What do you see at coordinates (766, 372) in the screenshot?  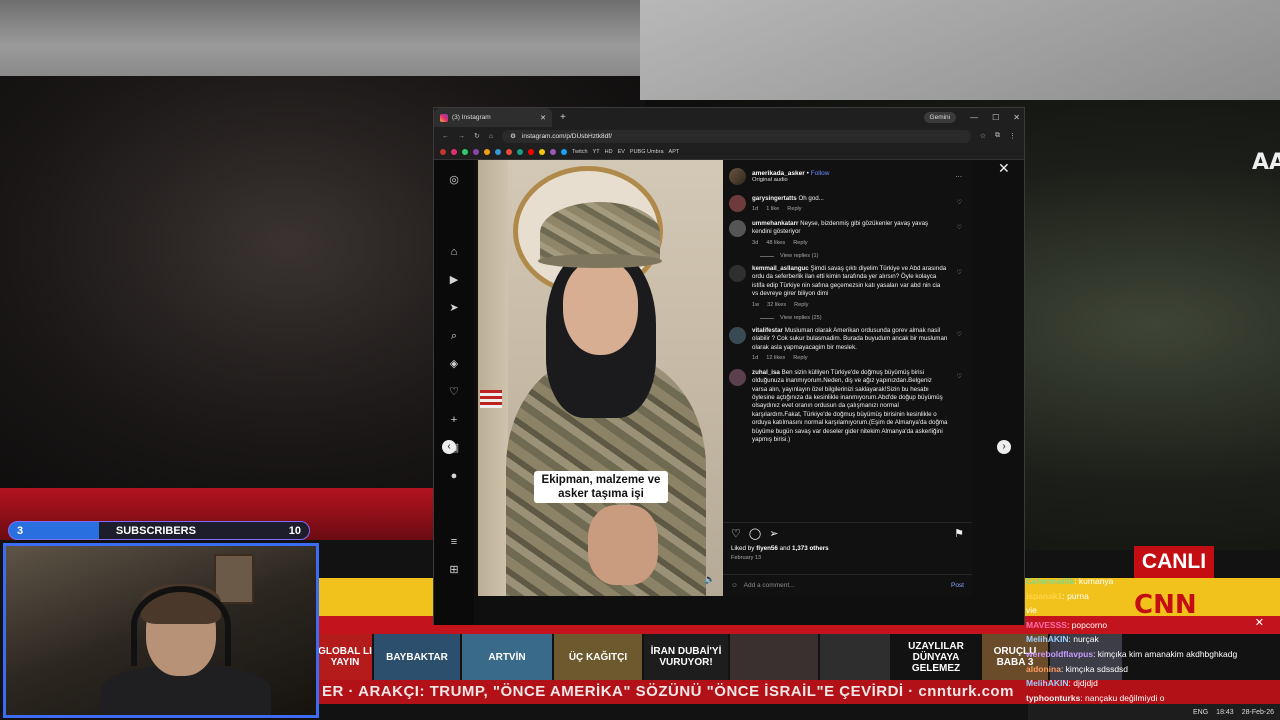 I see `commenter-username: zuhal_isa` at bounding box center [766, 372].